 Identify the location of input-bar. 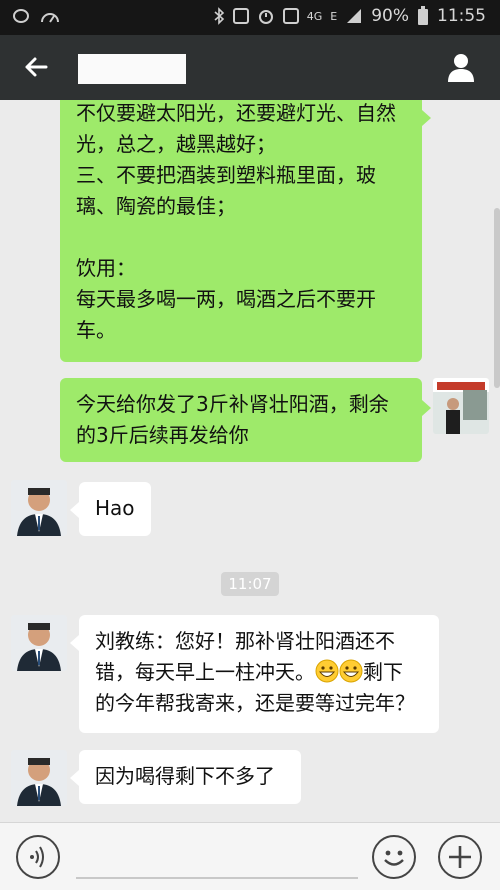
(250, 856).